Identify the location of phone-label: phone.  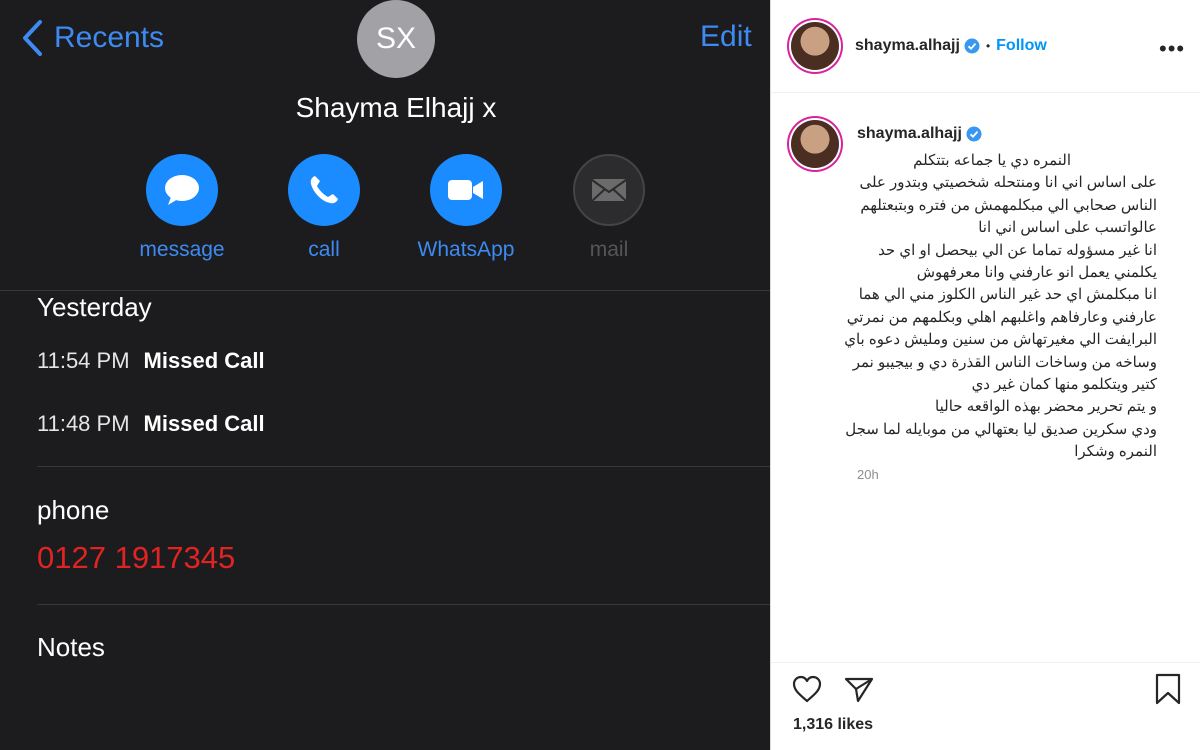
(73, 510).